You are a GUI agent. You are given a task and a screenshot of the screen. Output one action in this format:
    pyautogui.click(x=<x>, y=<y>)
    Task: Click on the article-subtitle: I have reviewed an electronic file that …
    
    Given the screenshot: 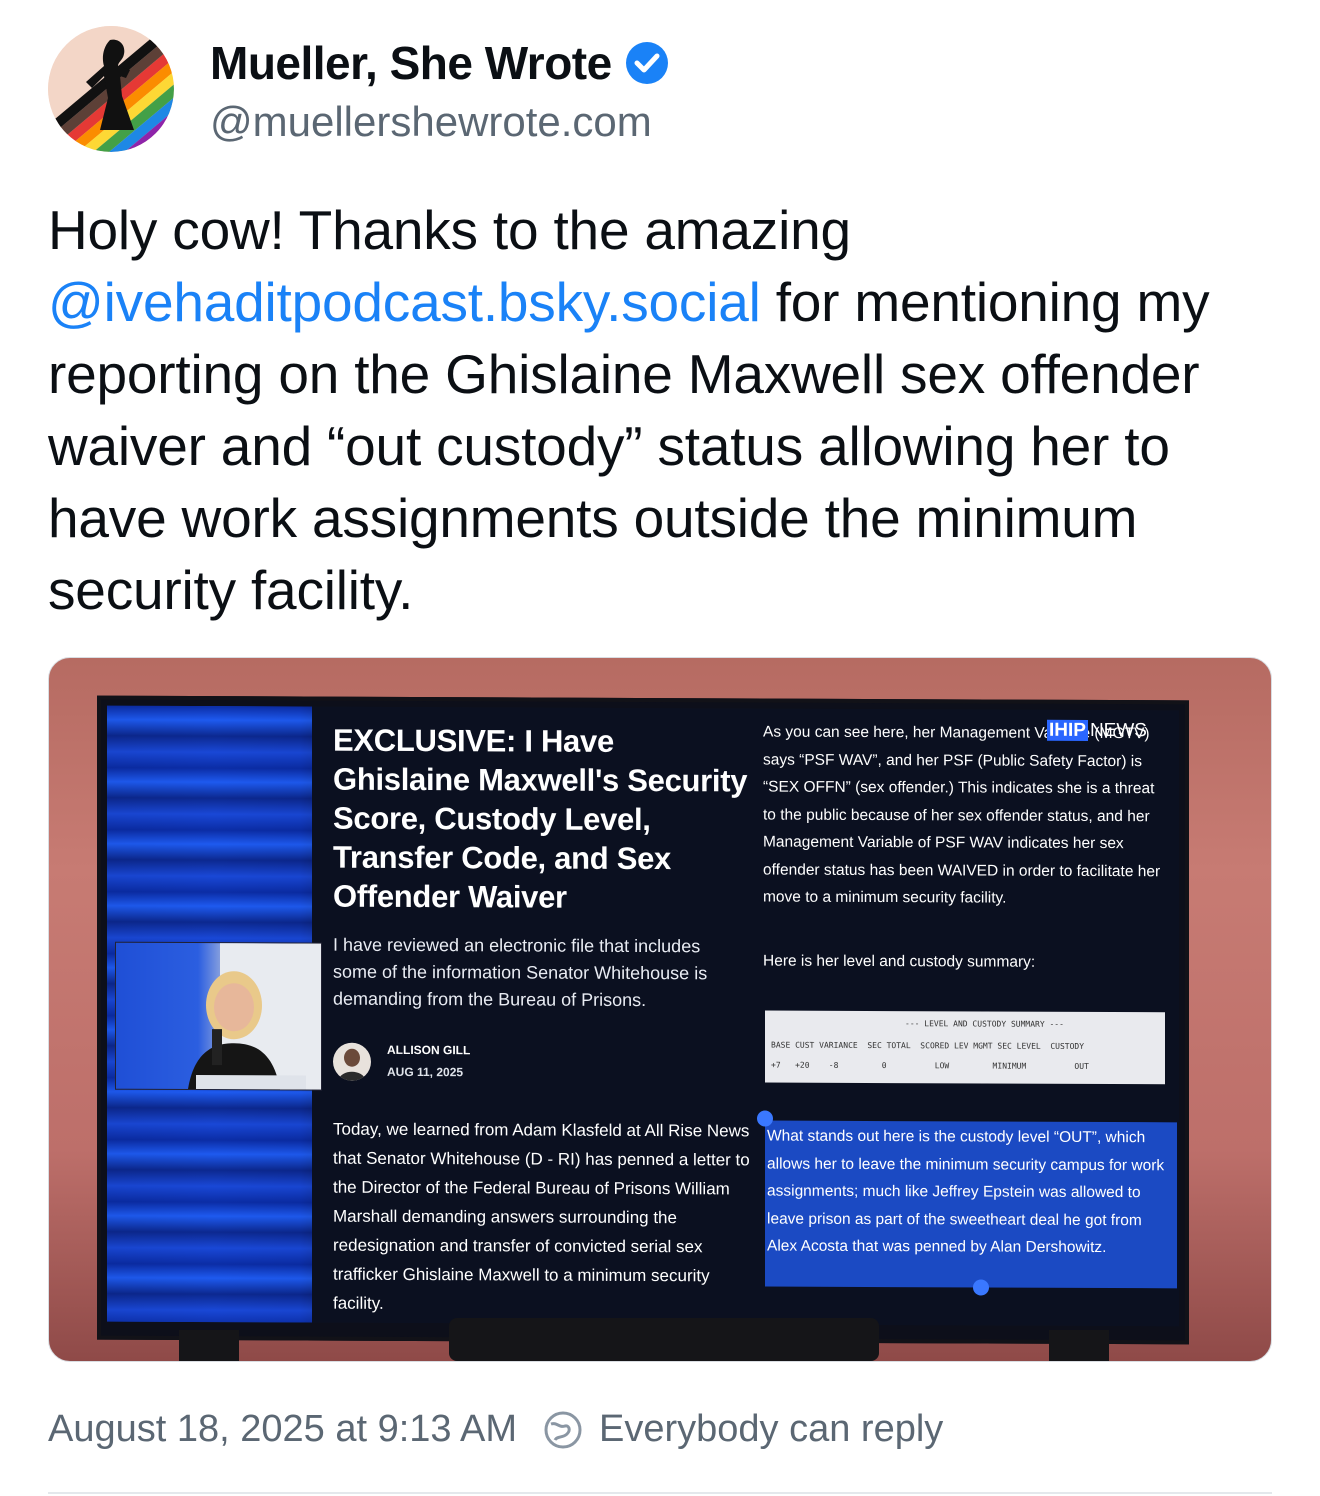 What is the action you would take?
    pyautogui.click(x=520, y=972)
    